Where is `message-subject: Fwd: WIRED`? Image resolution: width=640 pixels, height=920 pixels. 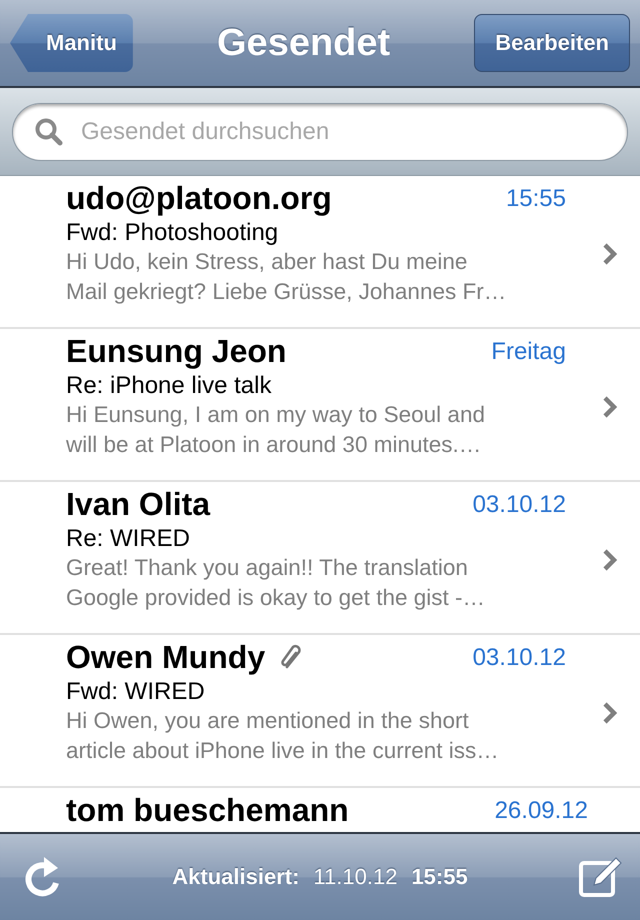 message-subject: Fwd: WIRED is located at coordinates (136, 692).